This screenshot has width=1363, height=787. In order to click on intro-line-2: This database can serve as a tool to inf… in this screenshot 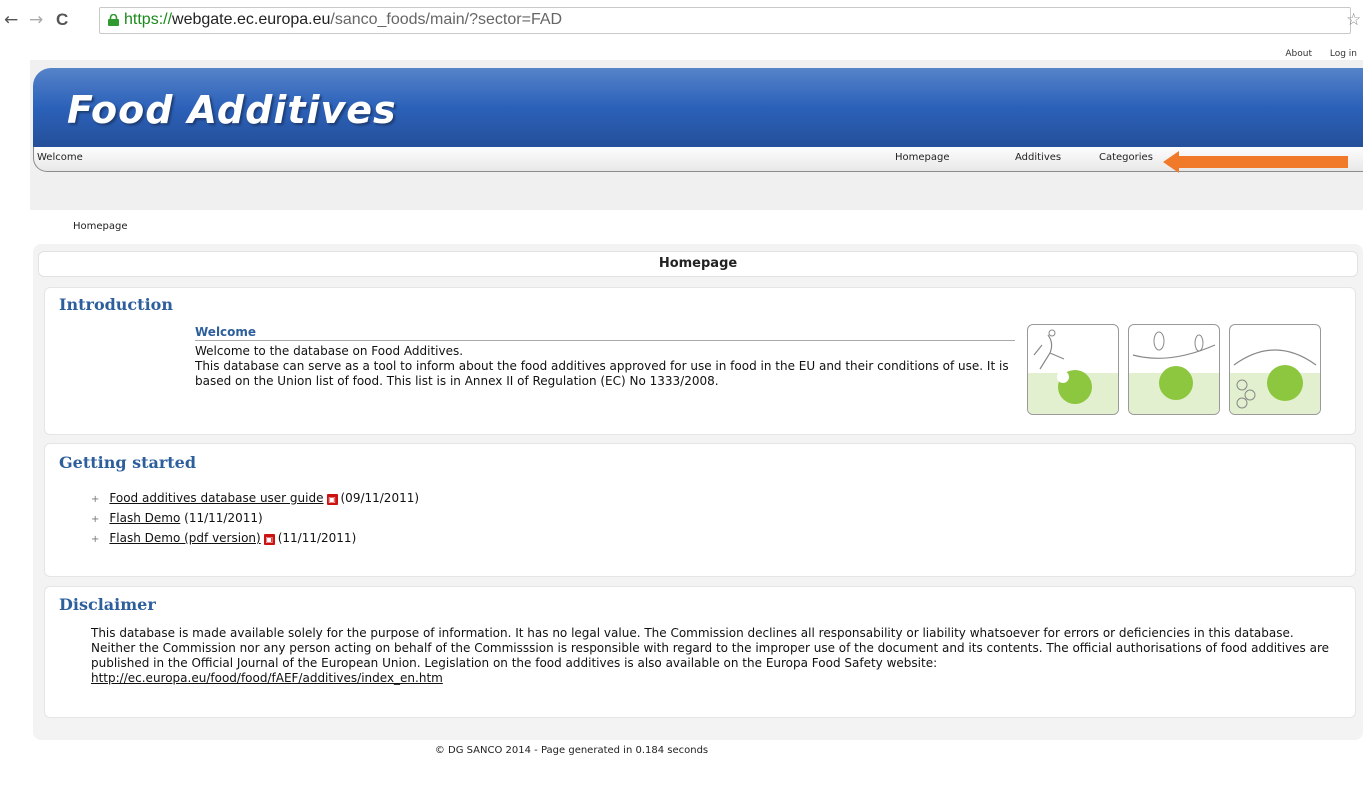, I will do `click(602, 373)`.